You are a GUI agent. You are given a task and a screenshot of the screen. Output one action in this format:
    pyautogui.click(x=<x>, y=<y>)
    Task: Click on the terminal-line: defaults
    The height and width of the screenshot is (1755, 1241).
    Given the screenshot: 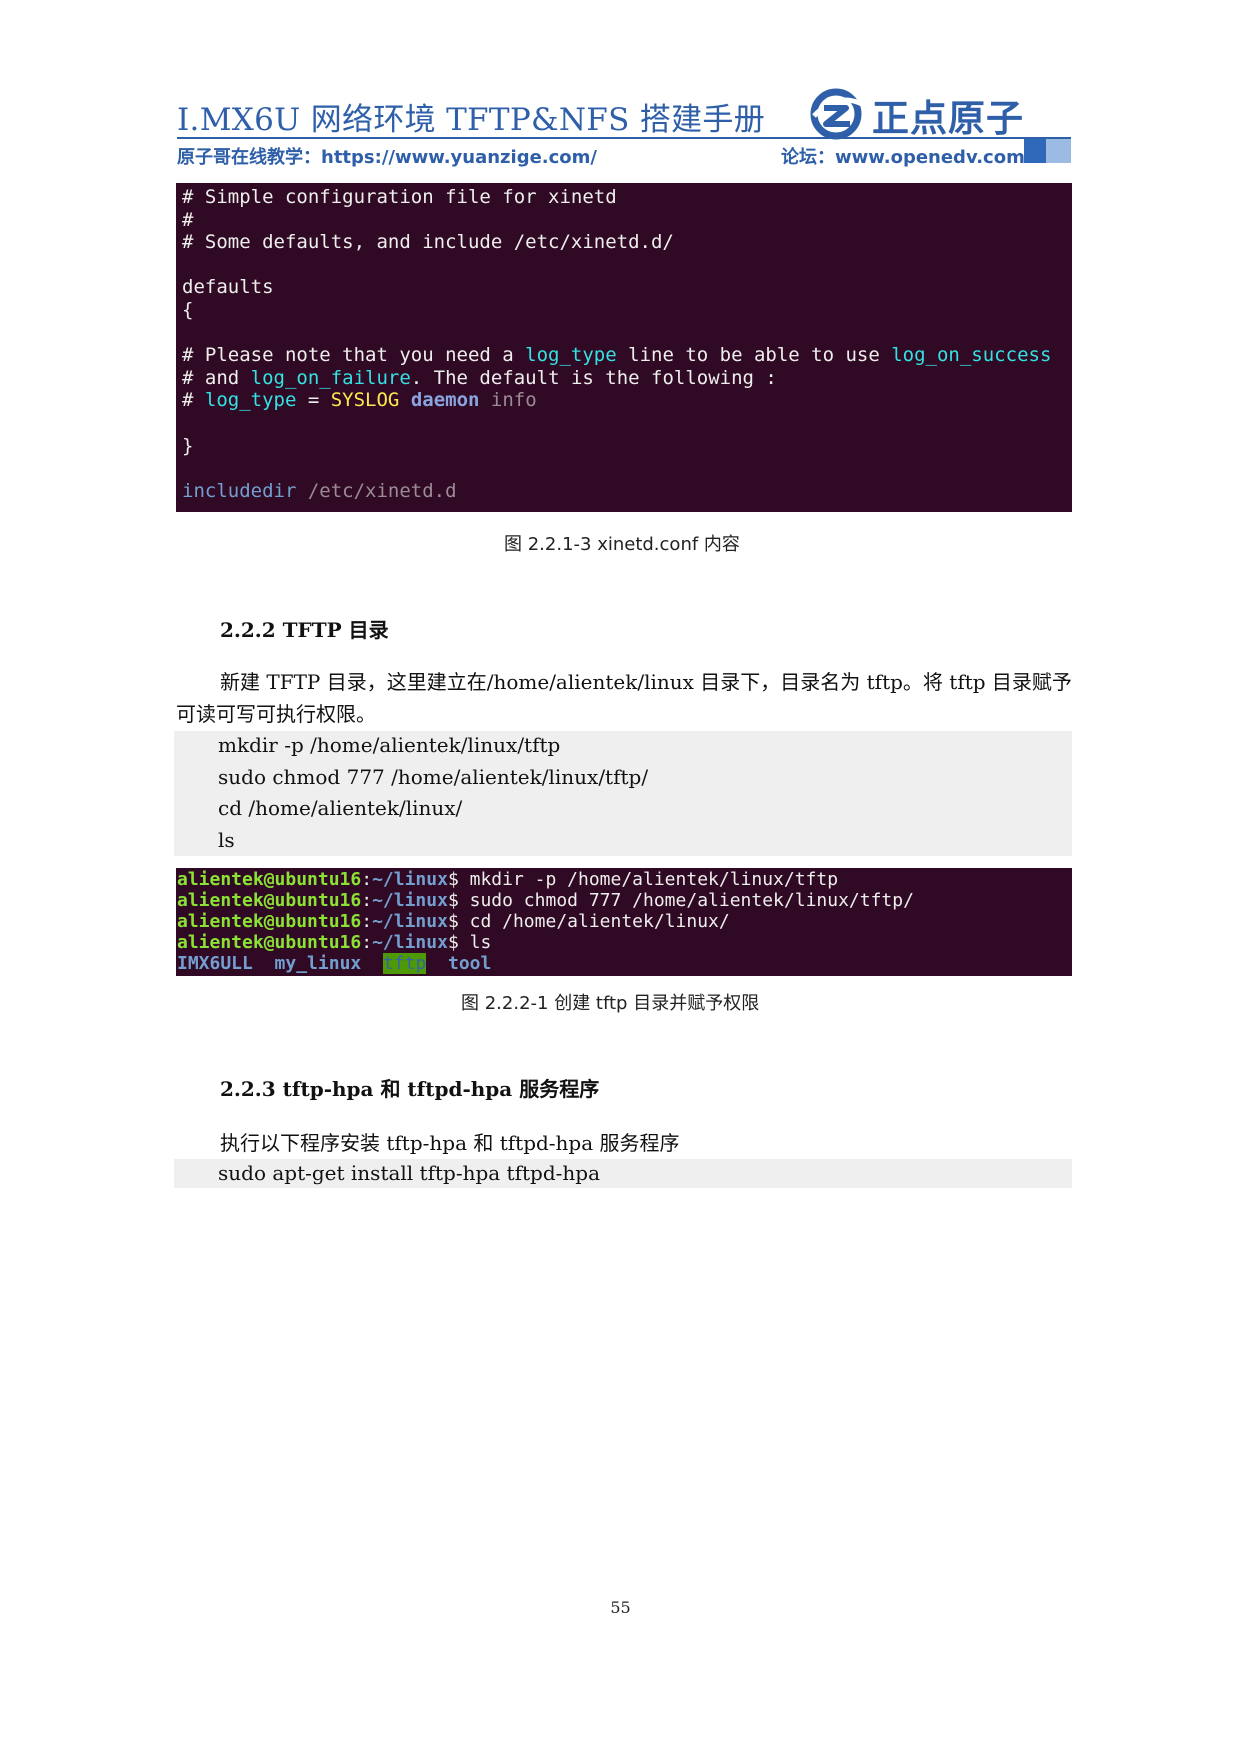 What is the action you would take?
    pyautogui.click(x=228, y=287)
    